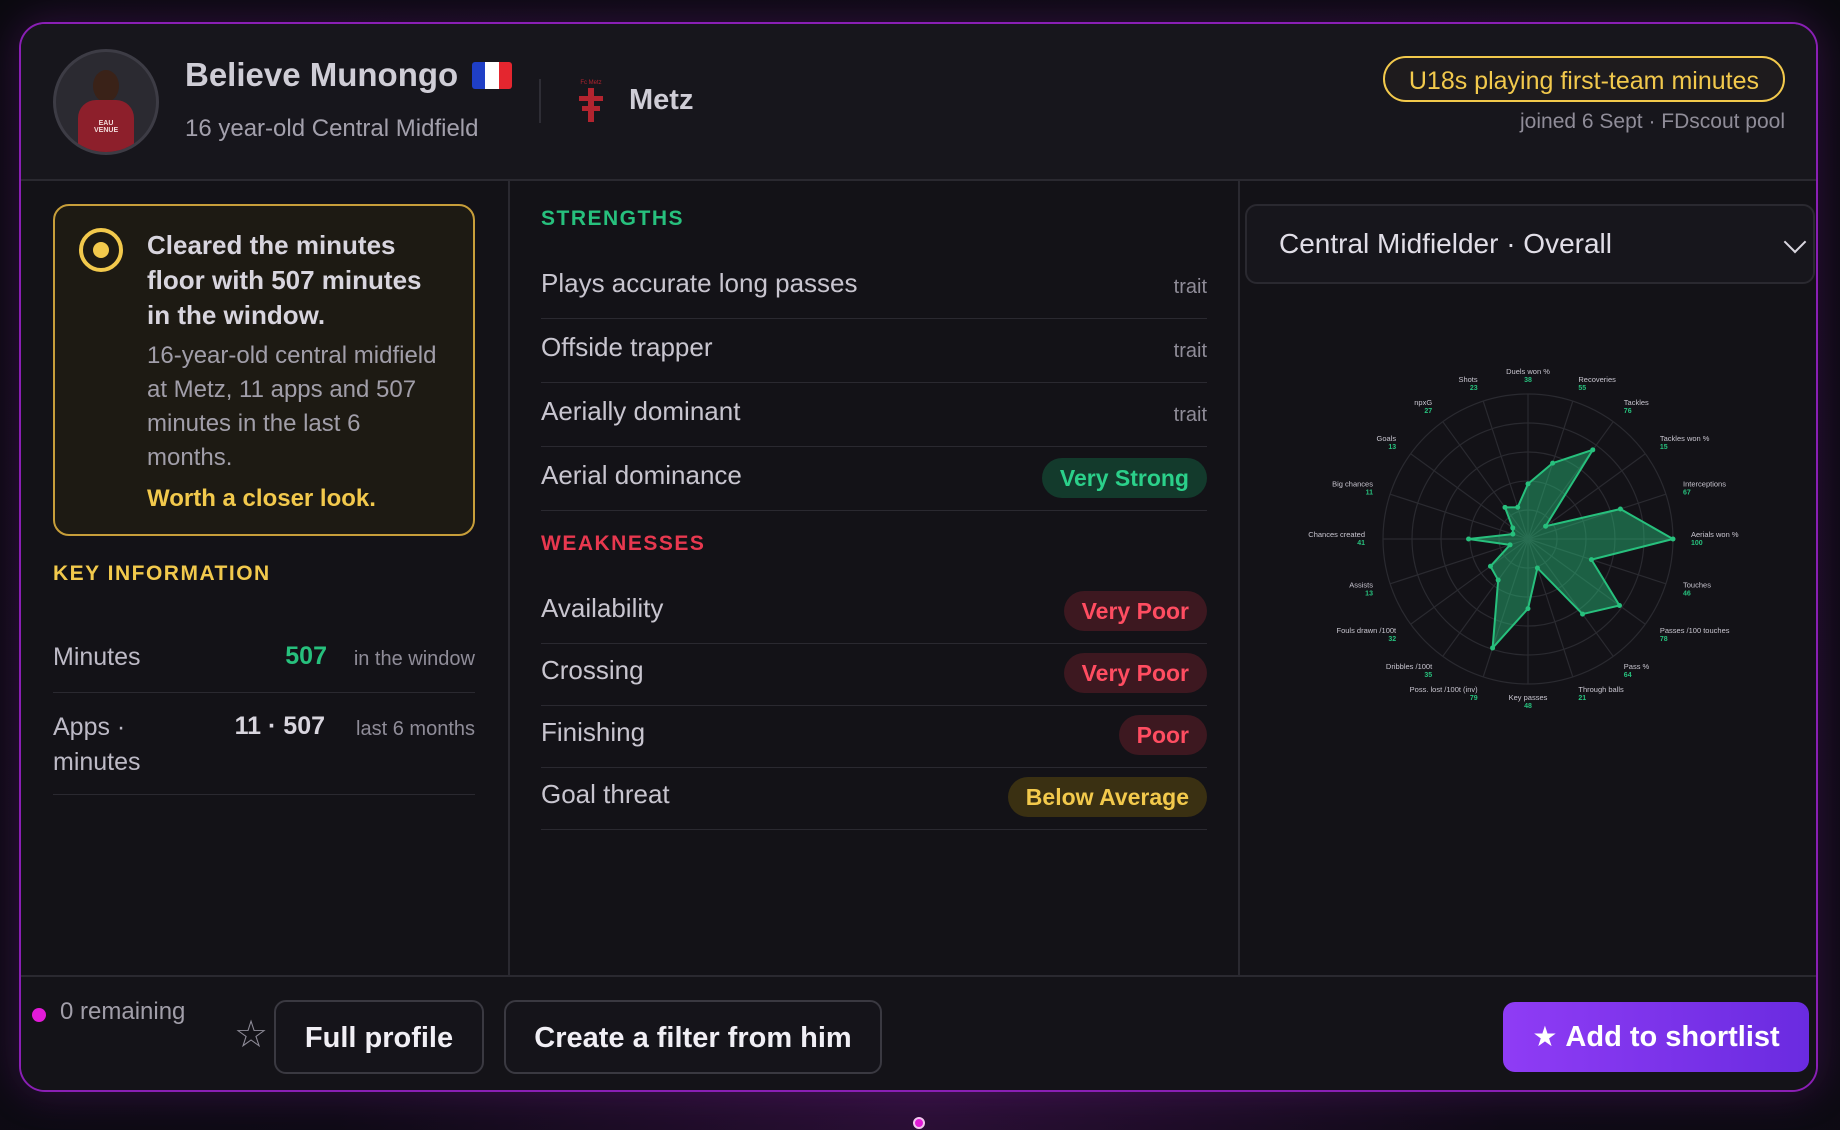  What do you see at coordinates (1795, 242) in the screenshot?
I see `chevron-down-icon` at bounding box center [1795, 242].